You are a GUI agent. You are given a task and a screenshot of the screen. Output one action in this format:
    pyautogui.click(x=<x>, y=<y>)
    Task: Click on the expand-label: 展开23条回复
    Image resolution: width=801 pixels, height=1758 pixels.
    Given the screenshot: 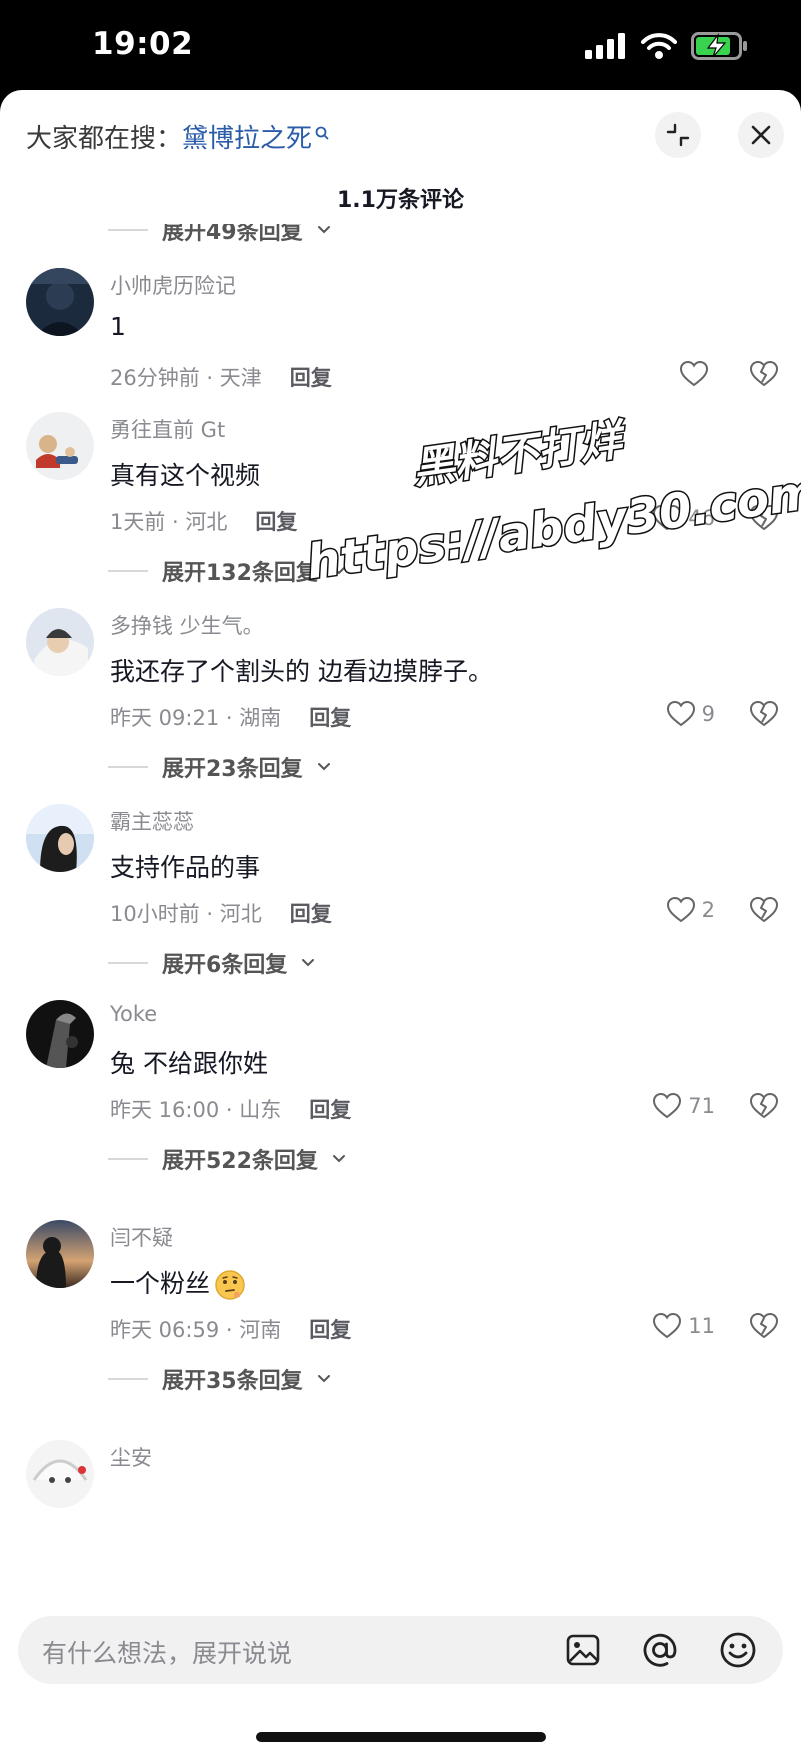 What is the action you would take?
    pyautogui.click(x=232, y=769)
    